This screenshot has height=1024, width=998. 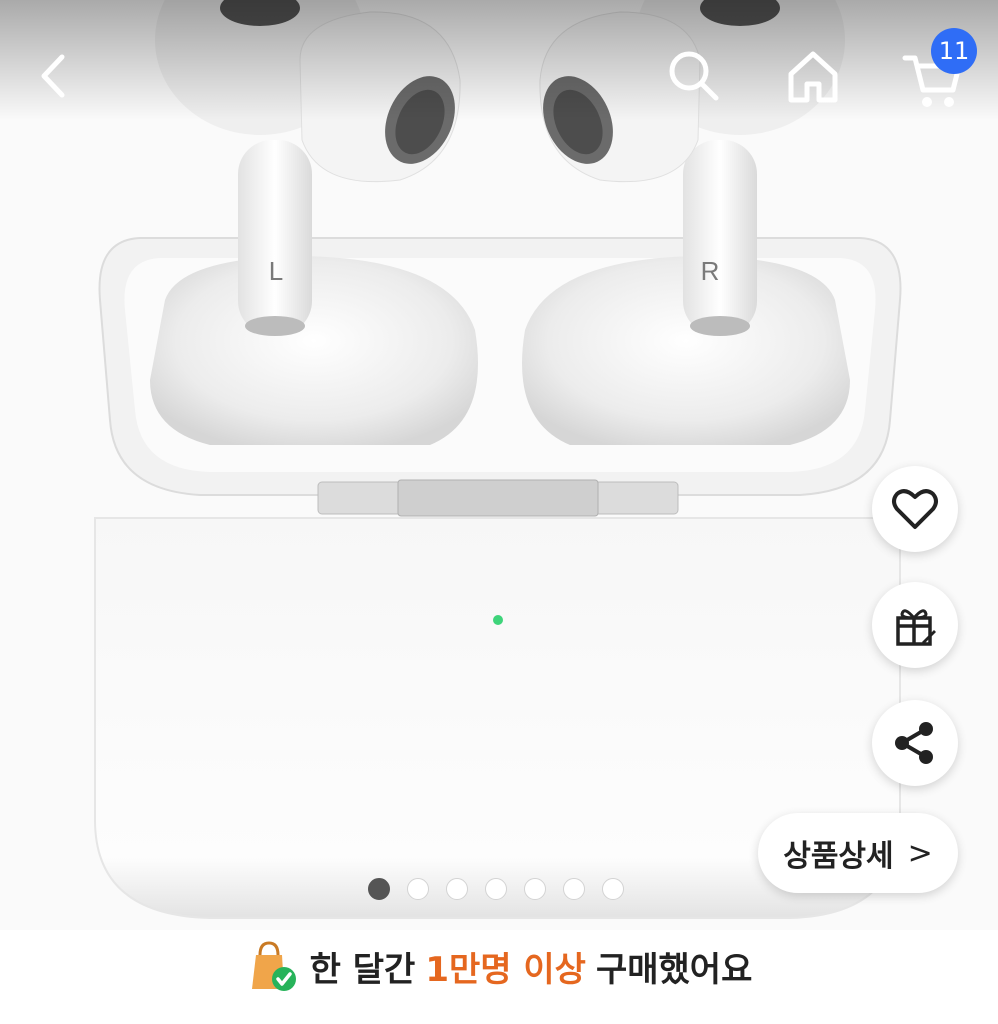 What do you see at coordinates (498, 620) in the screenshot?
I see `status-led` at bounding box center [498, 620].